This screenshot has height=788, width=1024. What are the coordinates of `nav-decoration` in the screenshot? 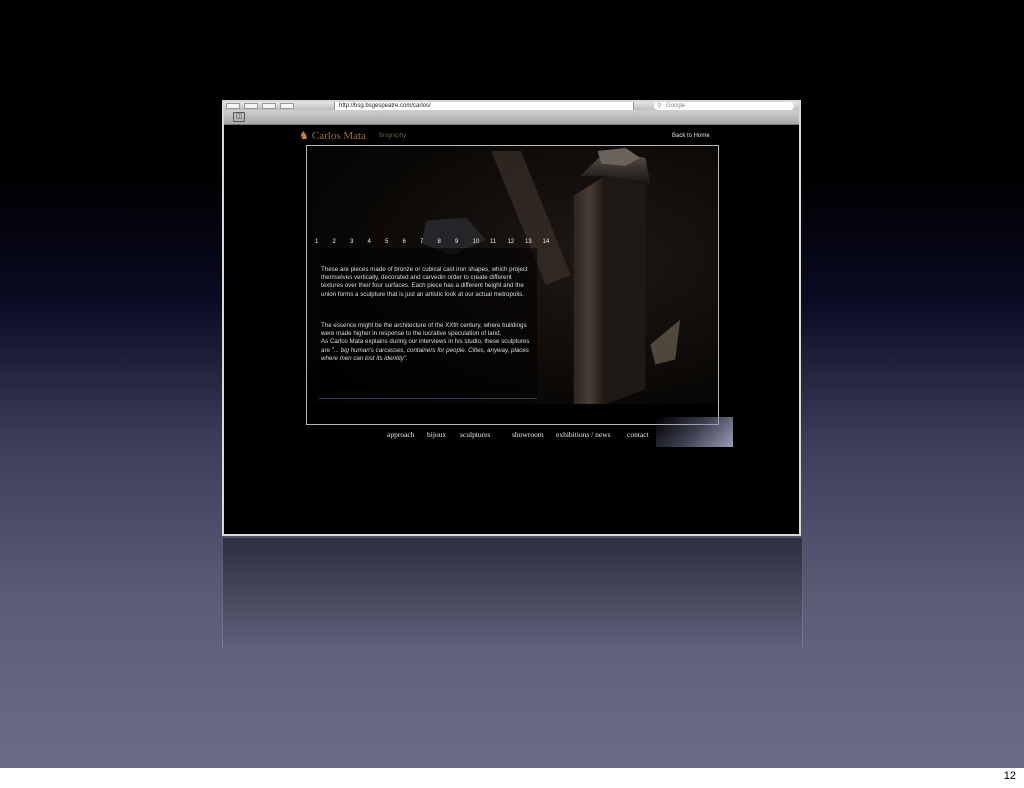 It's located at (694, 432).